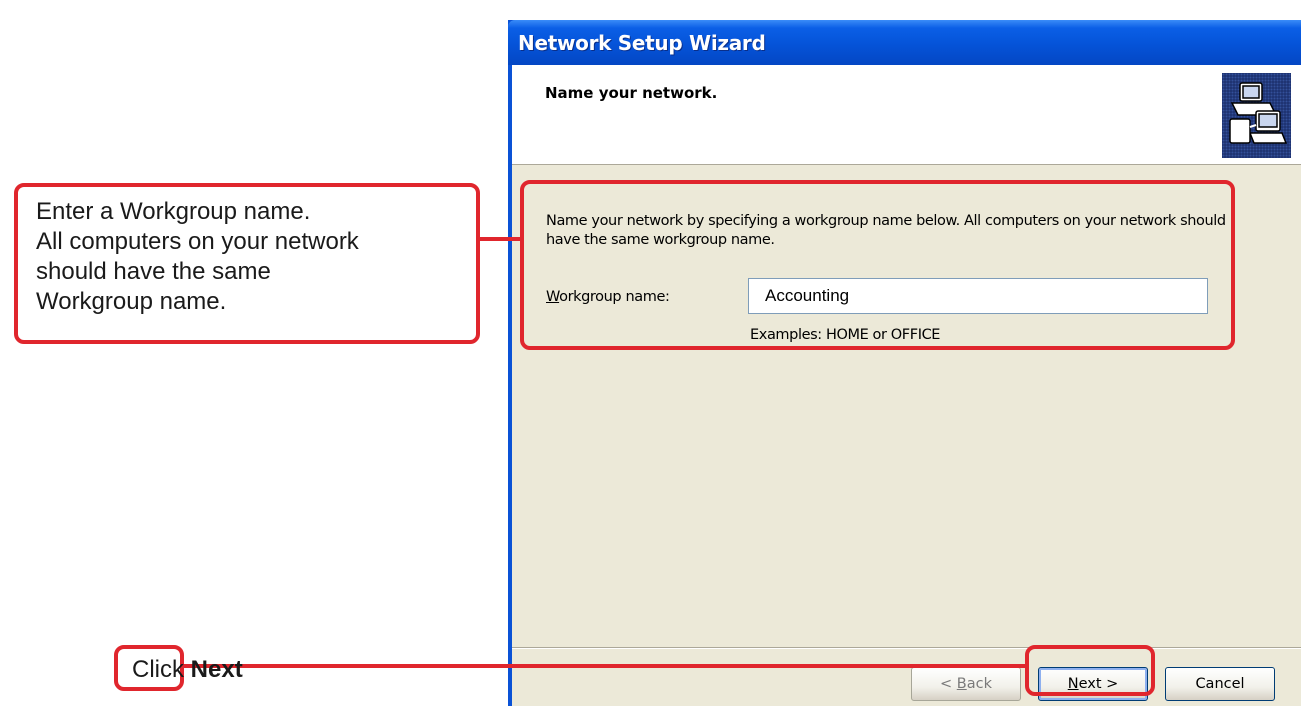 This screenshot has height=706, width=1301. I want to click on back-button-label: ack, so click(979, 684).